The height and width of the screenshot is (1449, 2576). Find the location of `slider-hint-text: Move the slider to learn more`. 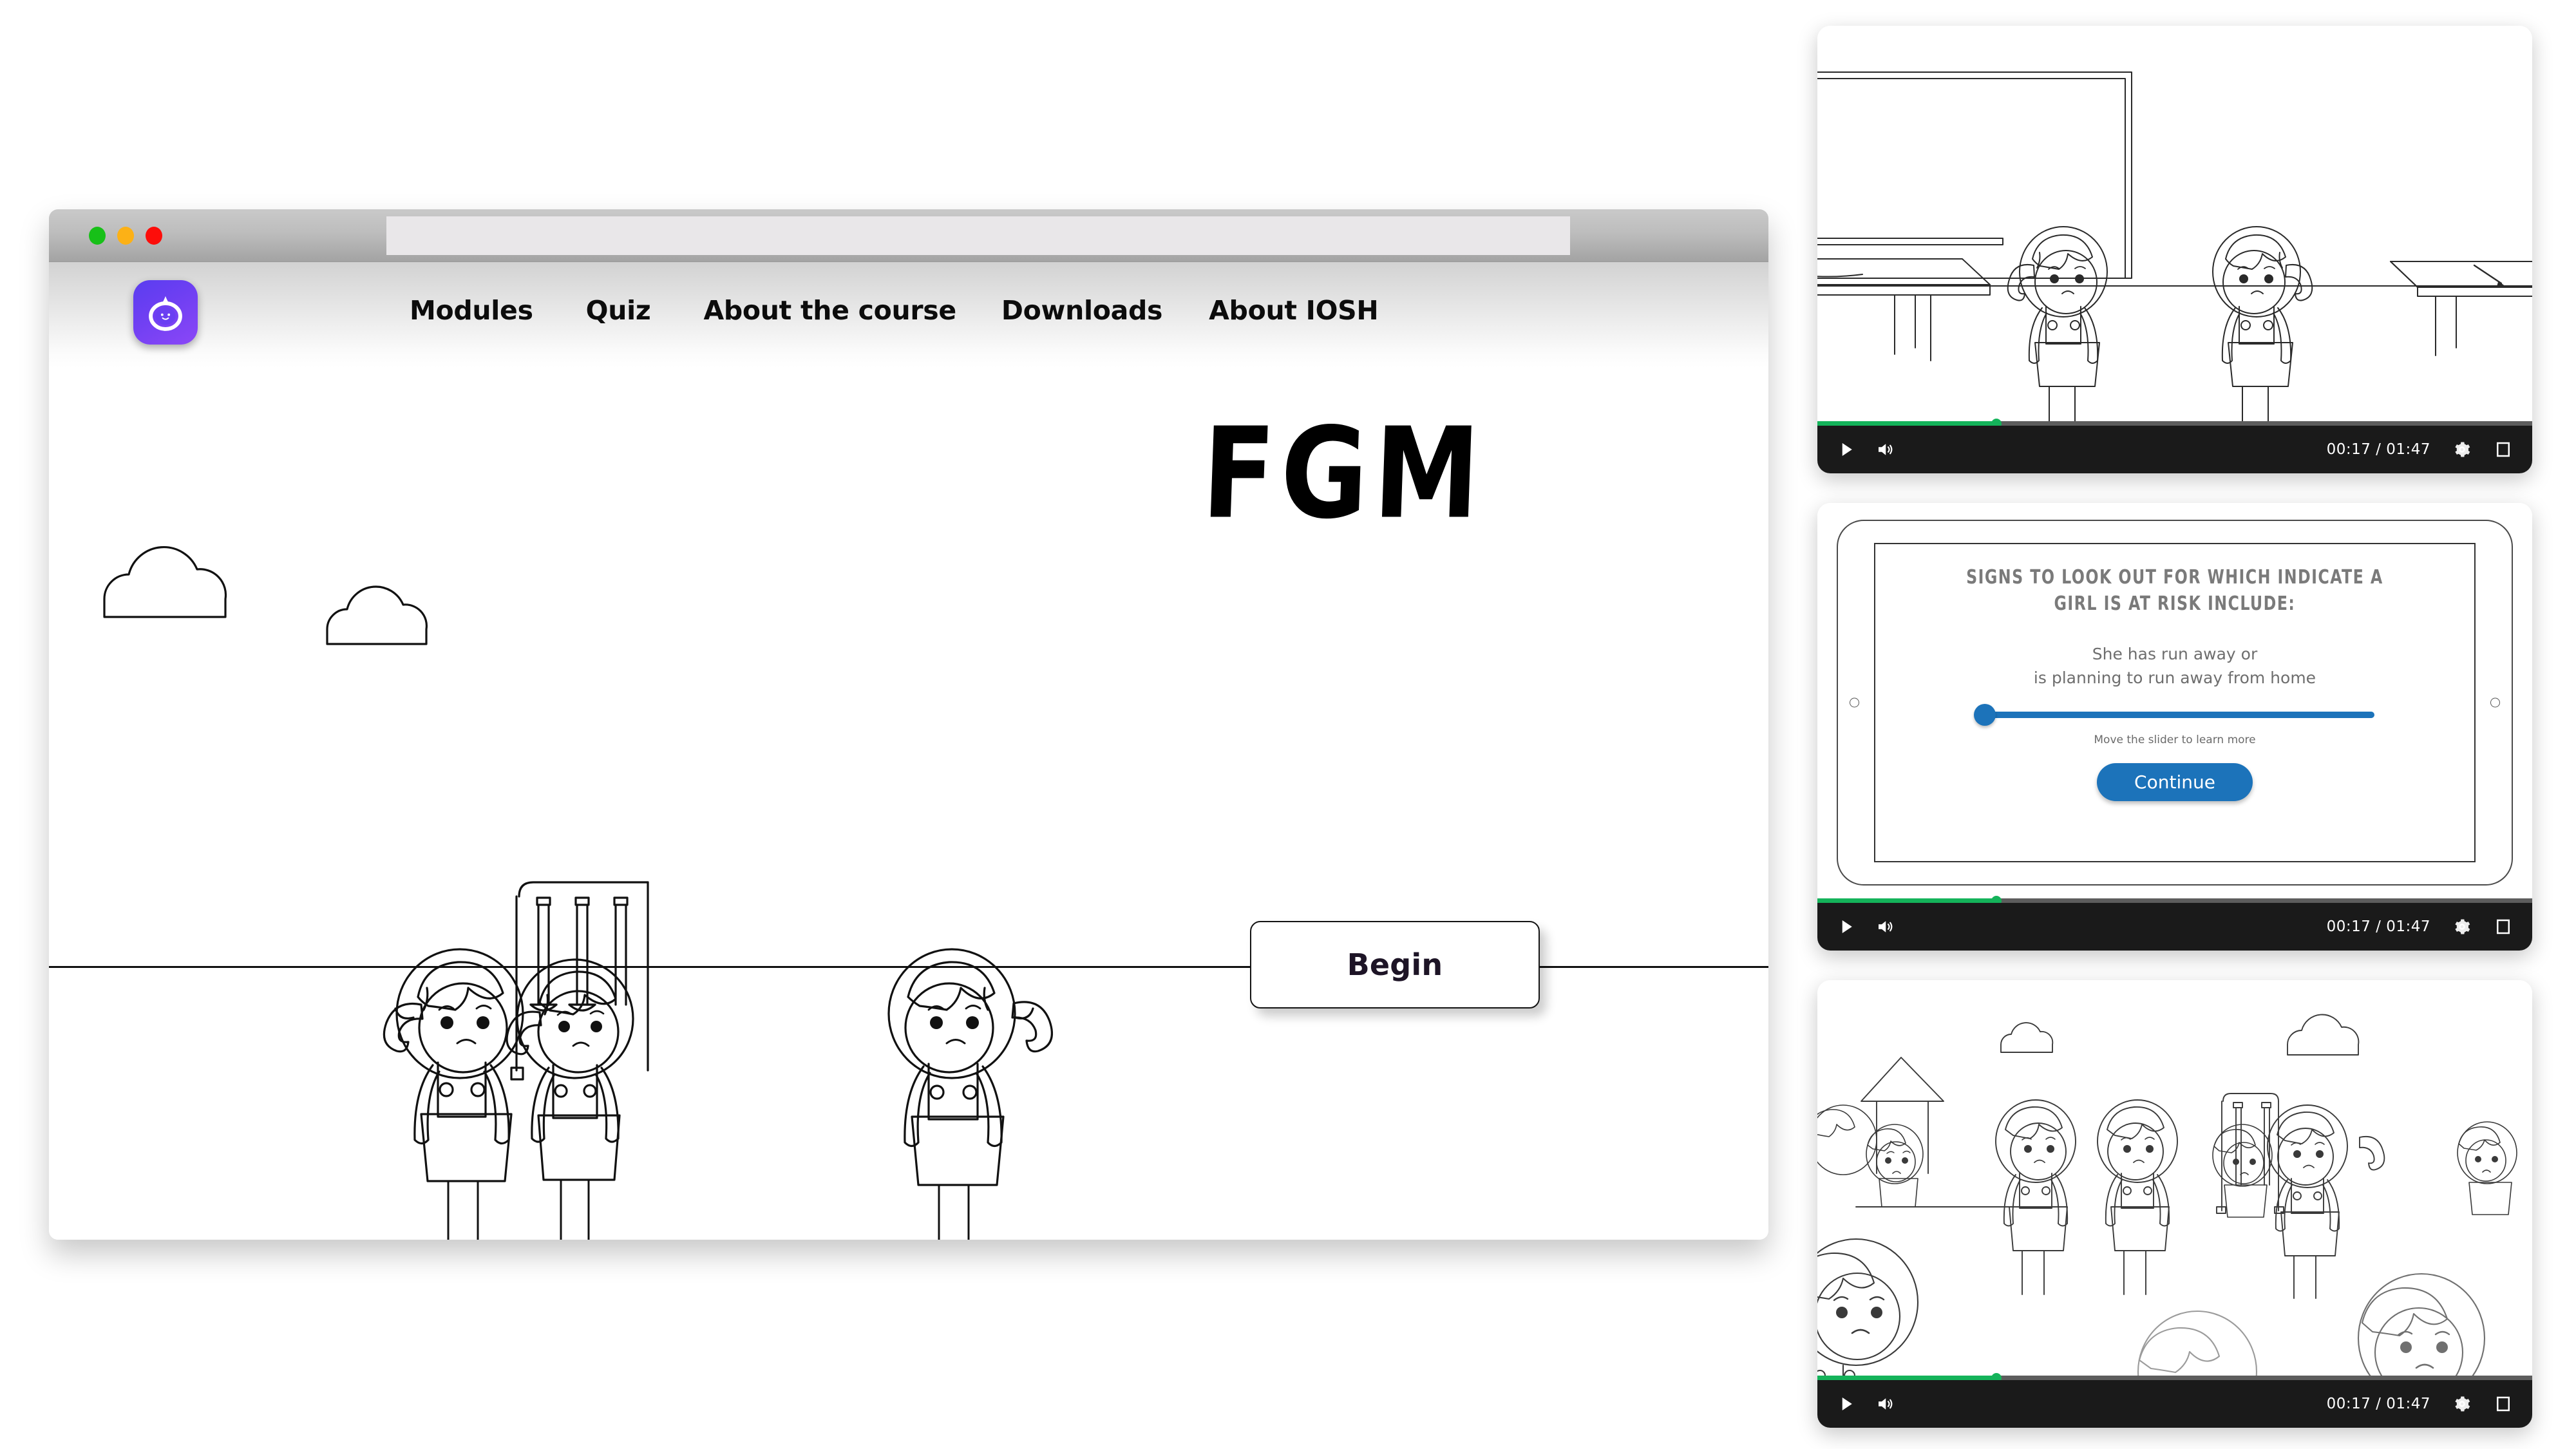

slider-hint-text: Move the slider to learn more is located at coordinates (2175, 740).